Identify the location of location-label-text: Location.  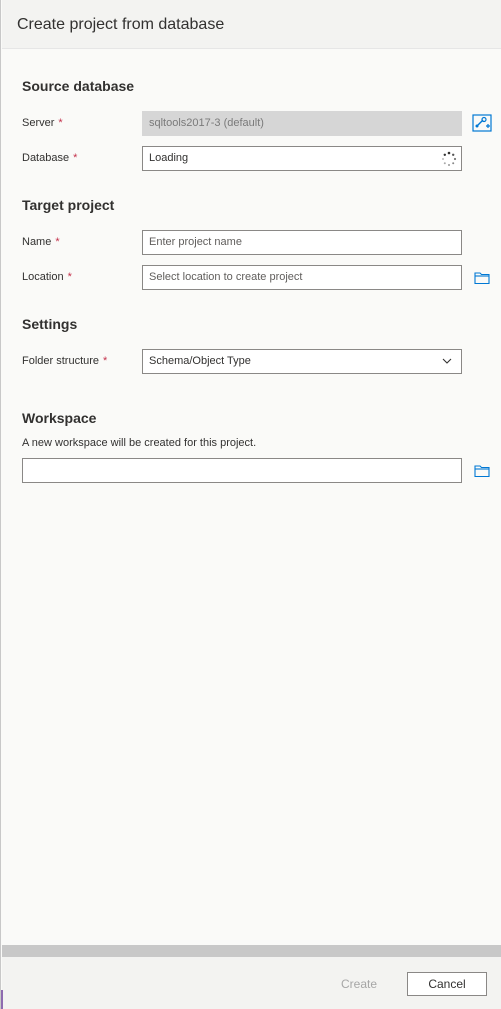
(43, 277).